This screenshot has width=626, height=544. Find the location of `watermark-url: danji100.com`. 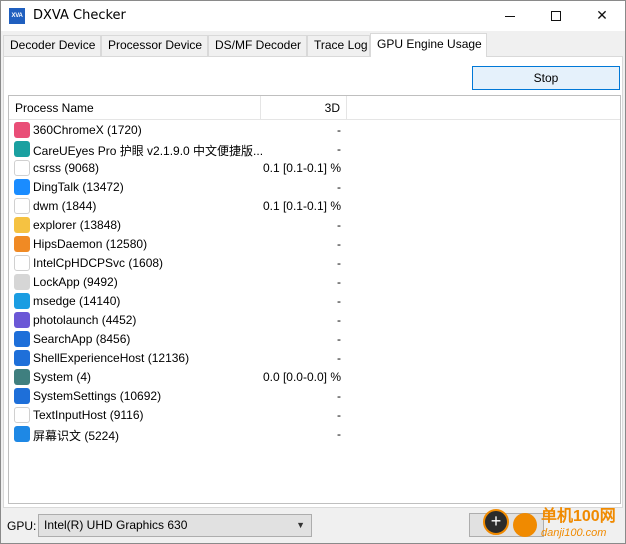

watermark-url: danji100.com is located at coordinates (574, 533).